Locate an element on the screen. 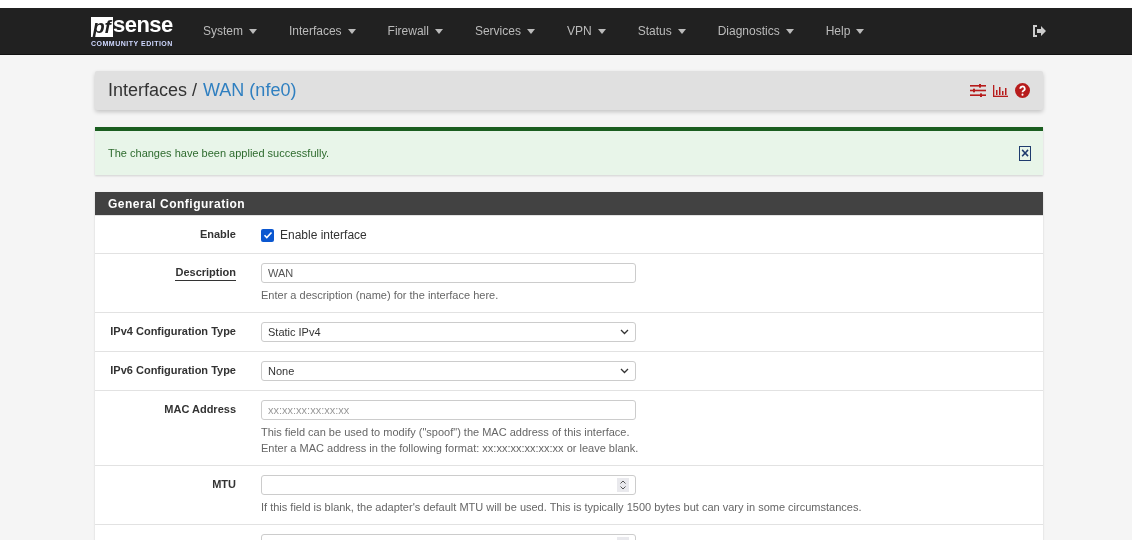 The image size is (1132, 540). field-label: MAC Address is located at coordinates (200, 409).